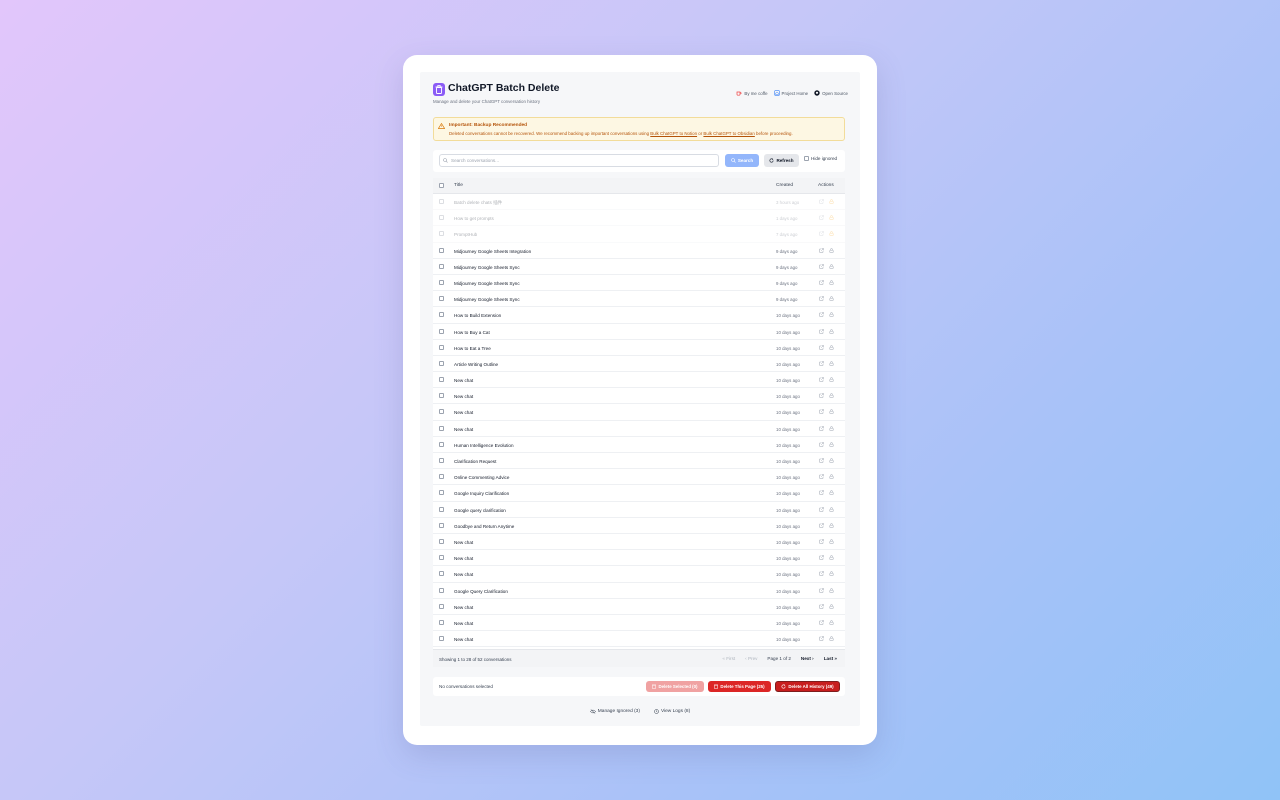  What do you see at coordinates (831, 93) in the screenshot?
I see `open-source-link: Open Source` at bounding box center [831, 93].